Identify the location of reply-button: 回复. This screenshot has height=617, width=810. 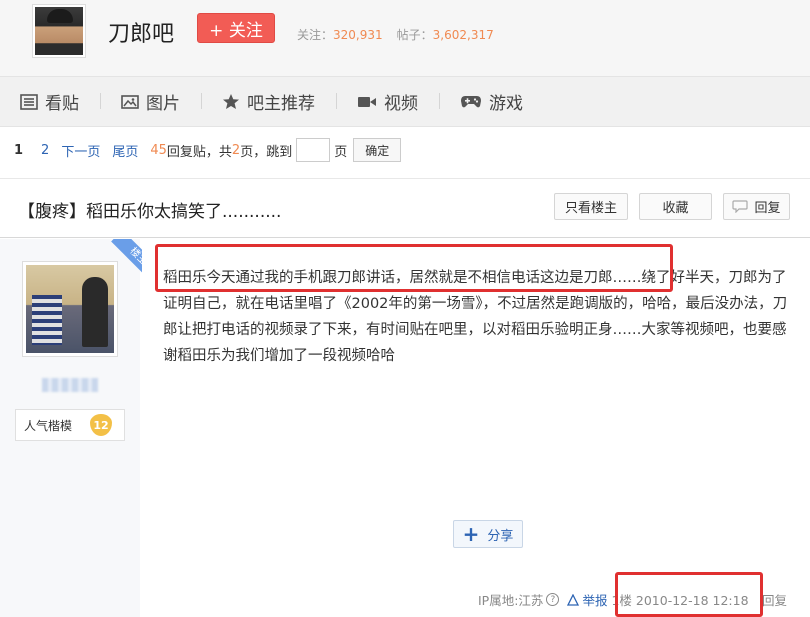
(756, 206).